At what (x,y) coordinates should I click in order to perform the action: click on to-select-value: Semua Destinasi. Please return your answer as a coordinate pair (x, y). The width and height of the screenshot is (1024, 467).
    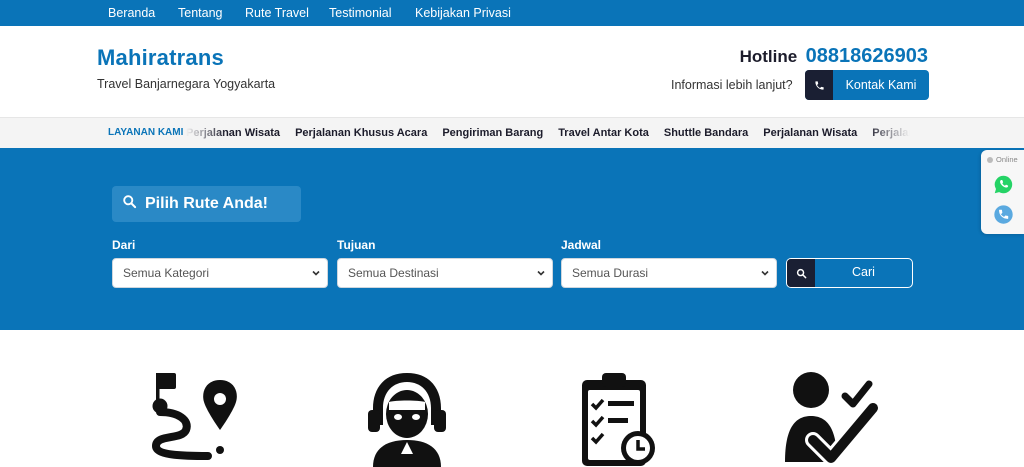
    Looking at the image, I should click on (393, 273).